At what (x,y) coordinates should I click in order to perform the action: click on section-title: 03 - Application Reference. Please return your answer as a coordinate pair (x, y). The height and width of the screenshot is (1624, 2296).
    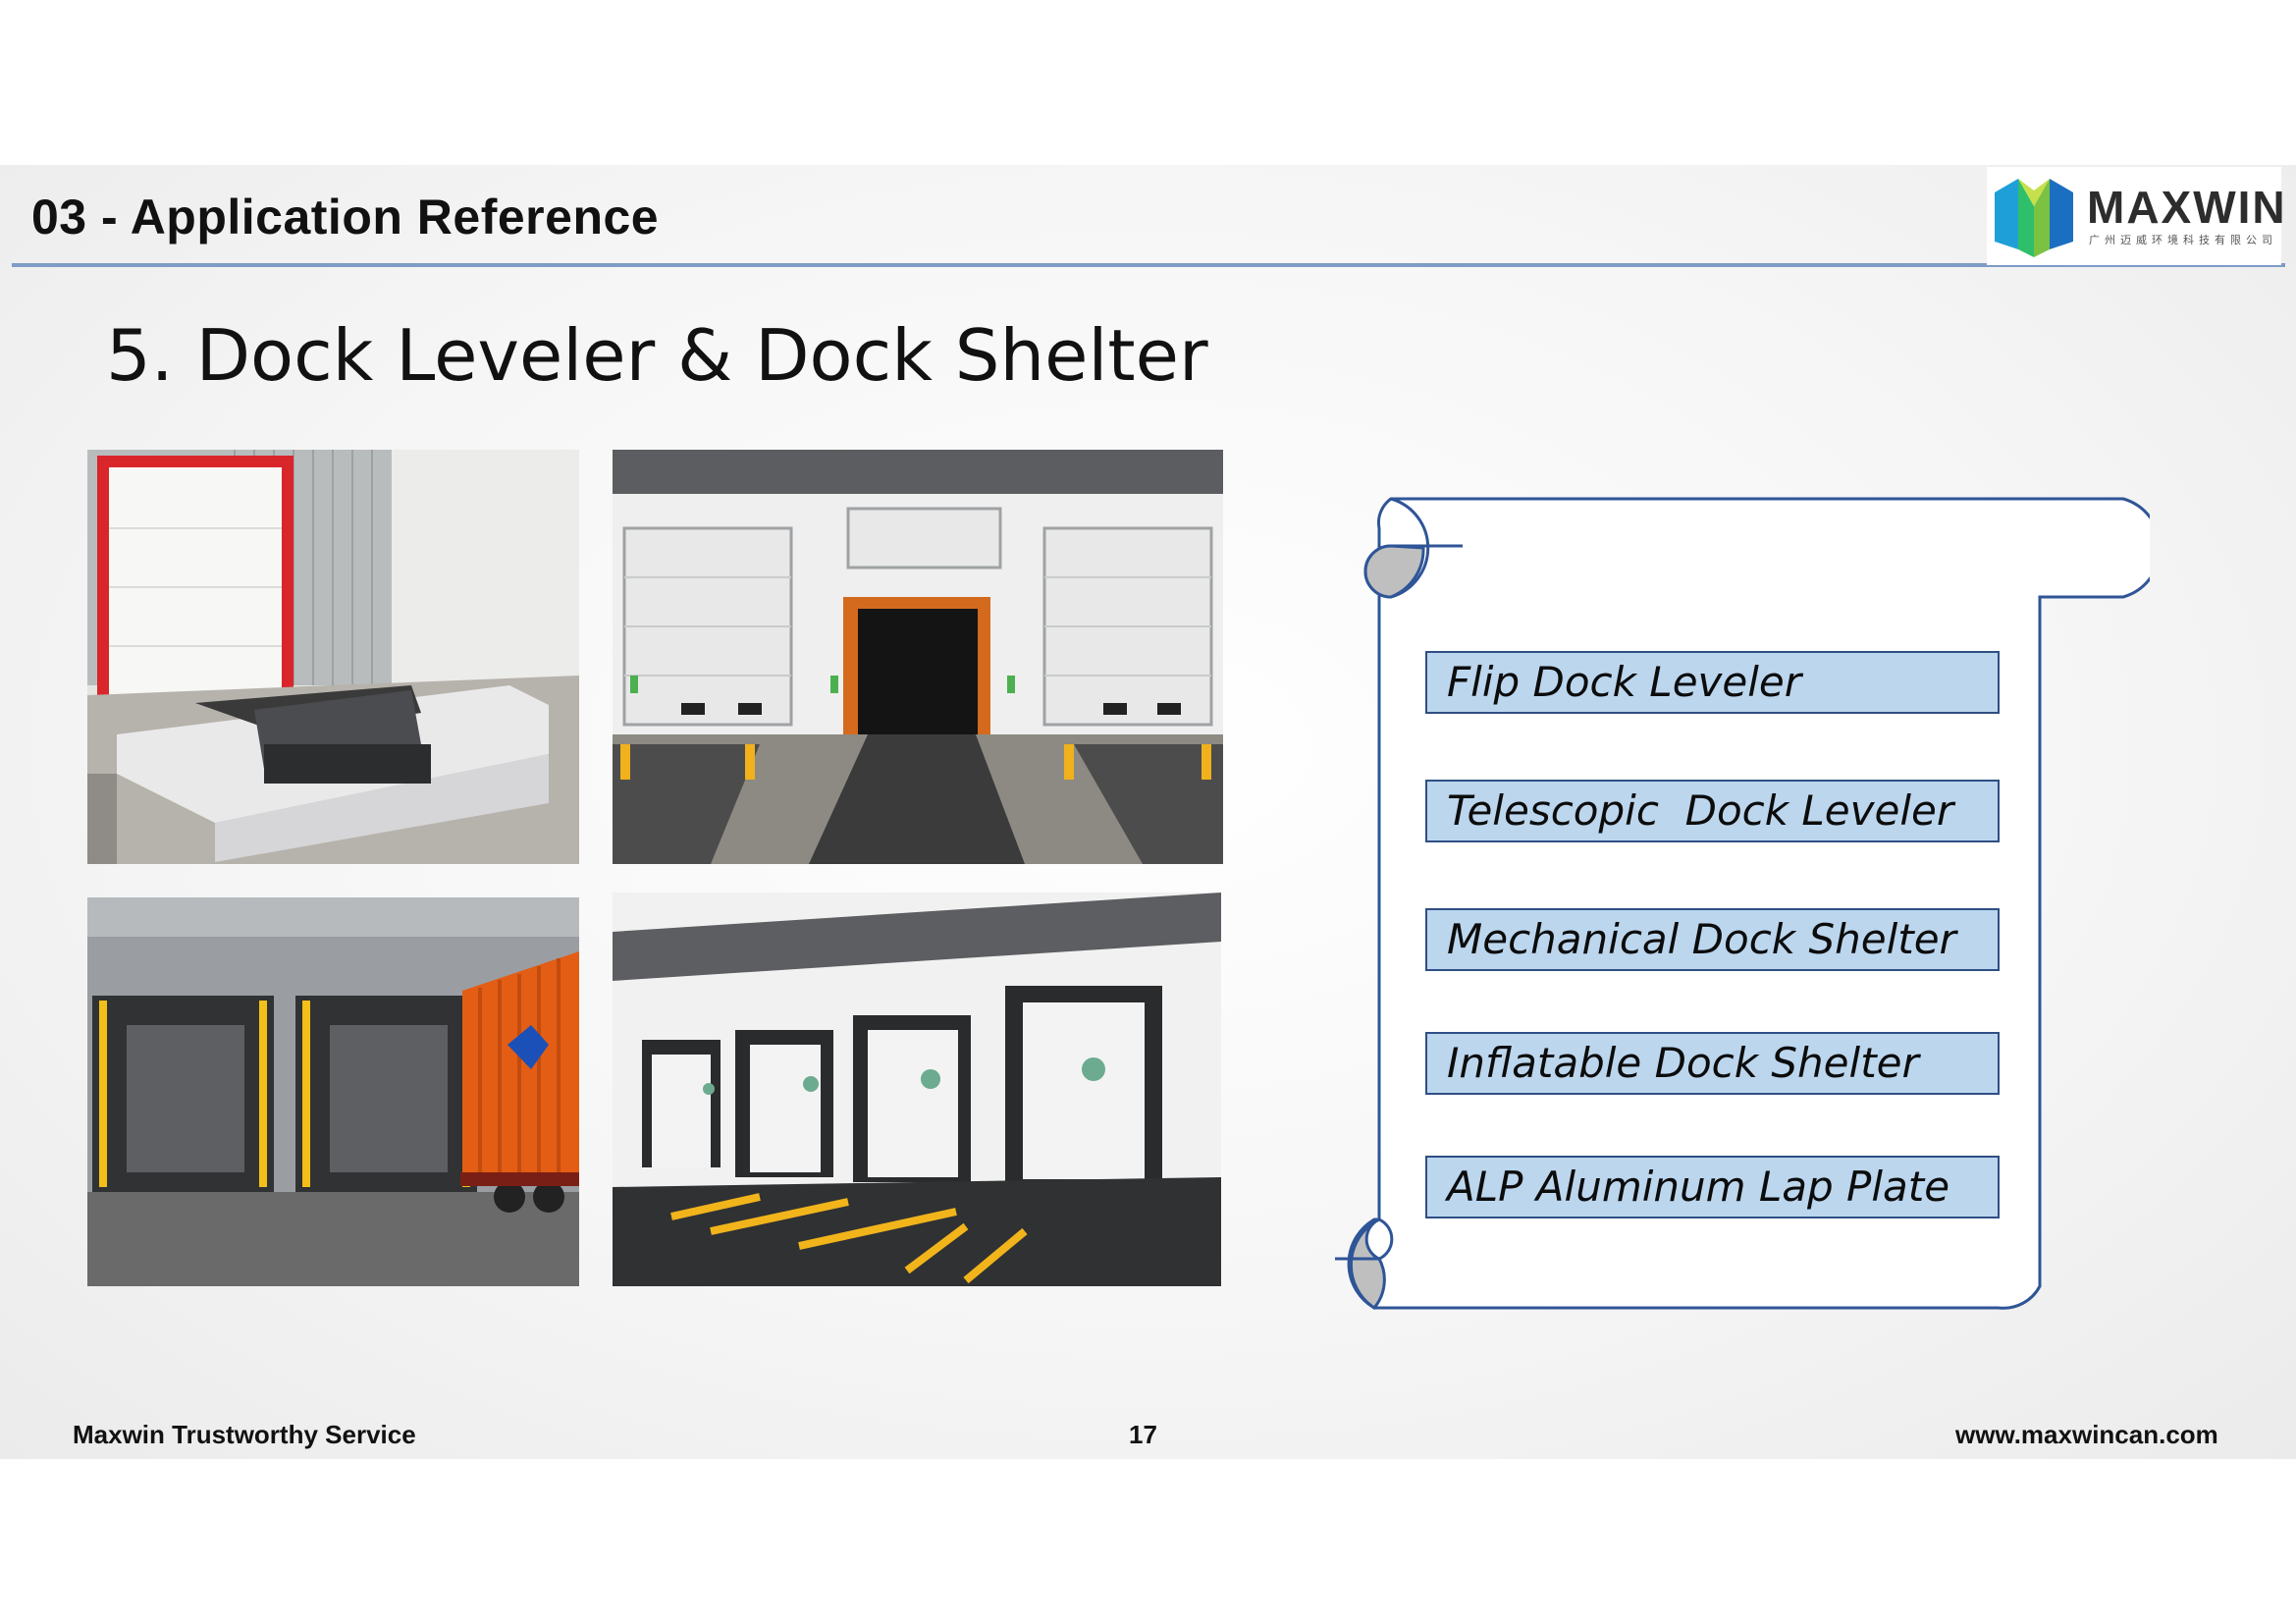
    Looking at the image, I should click on (345, 216).